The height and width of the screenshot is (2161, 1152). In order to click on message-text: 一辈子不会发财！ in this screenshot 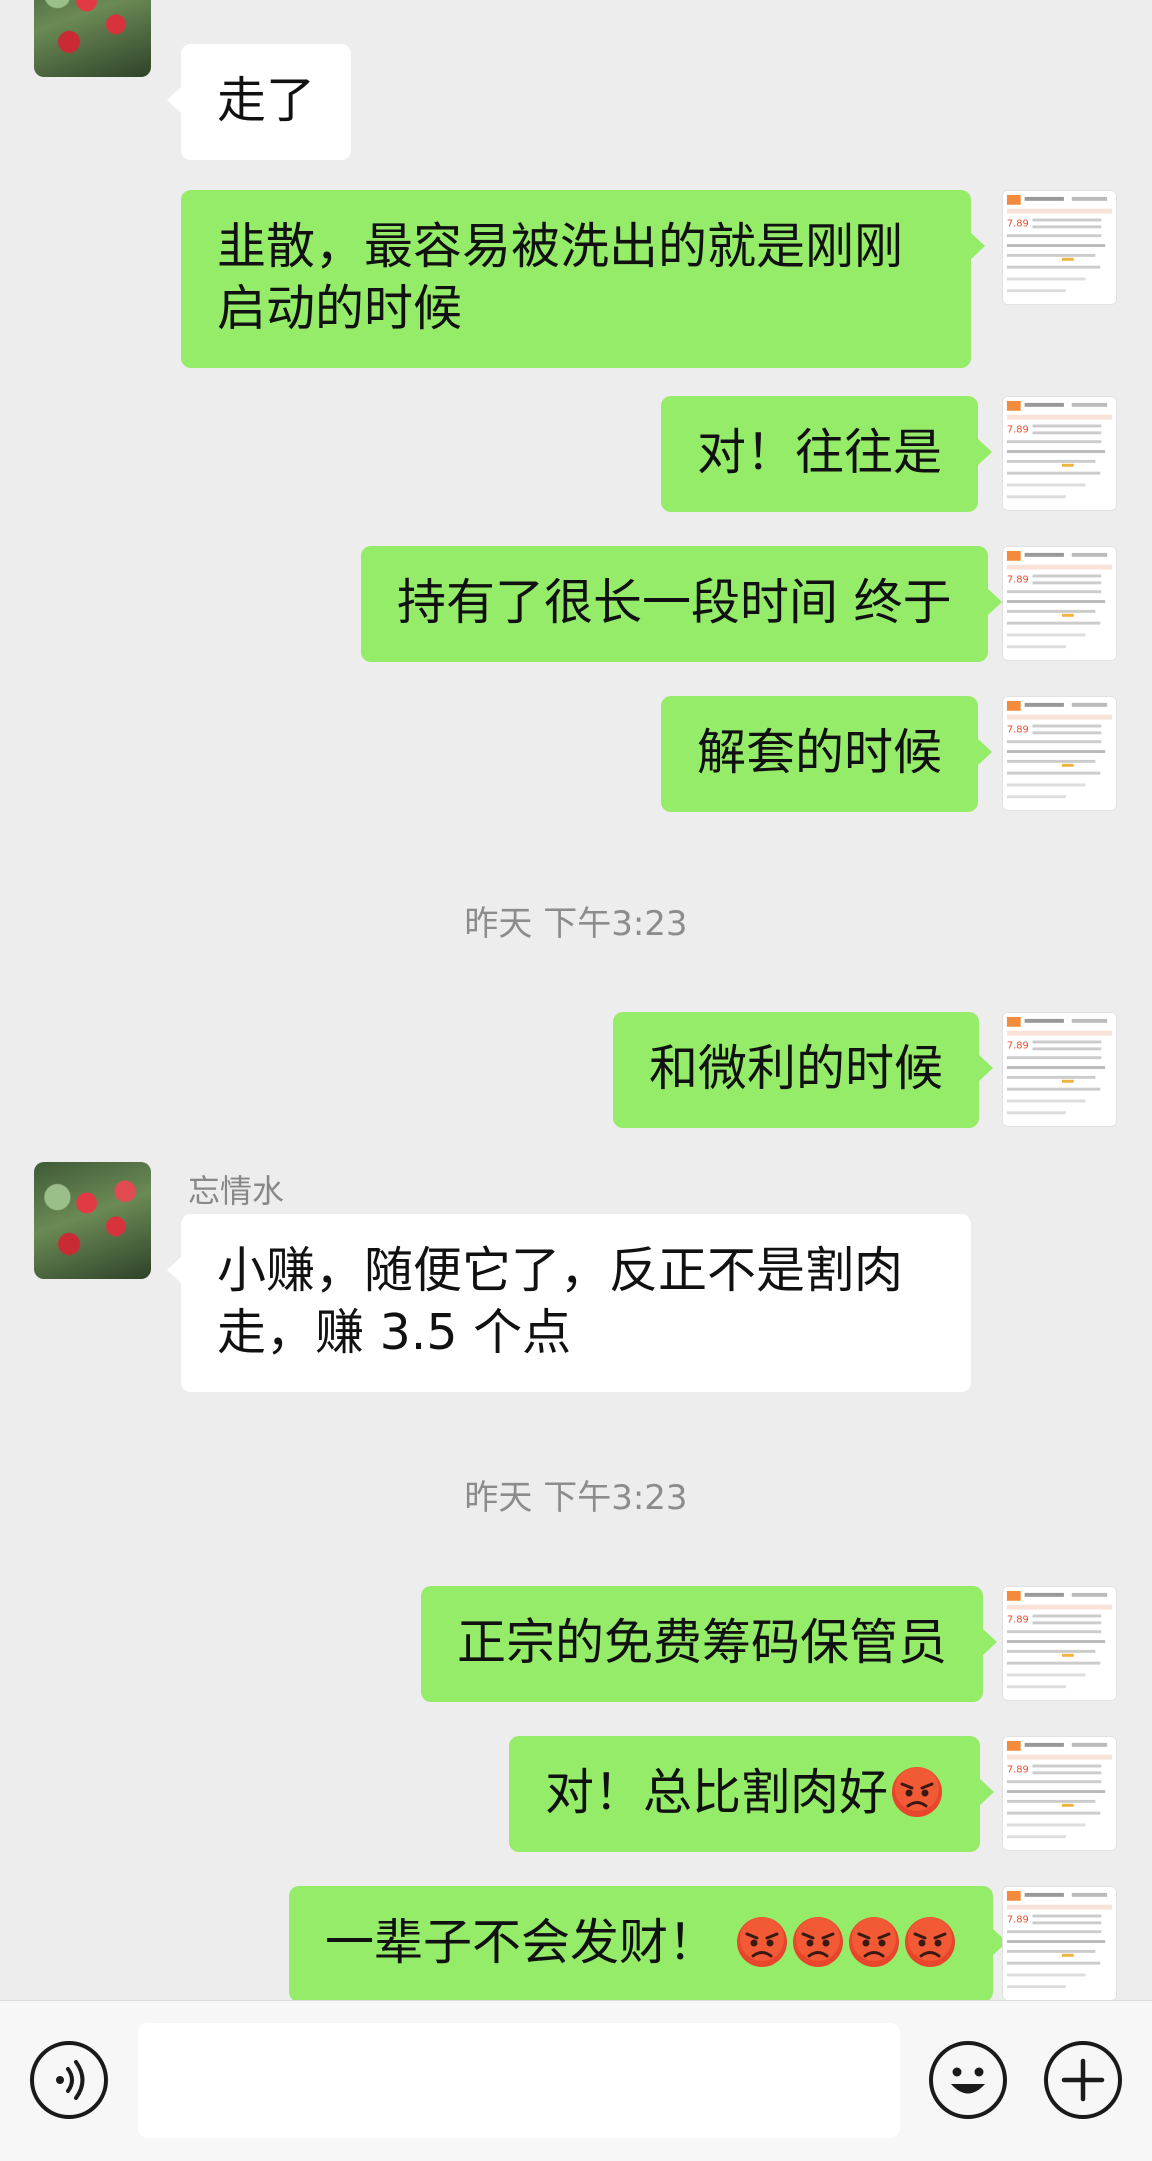, I will do `click(521, 1942)`.